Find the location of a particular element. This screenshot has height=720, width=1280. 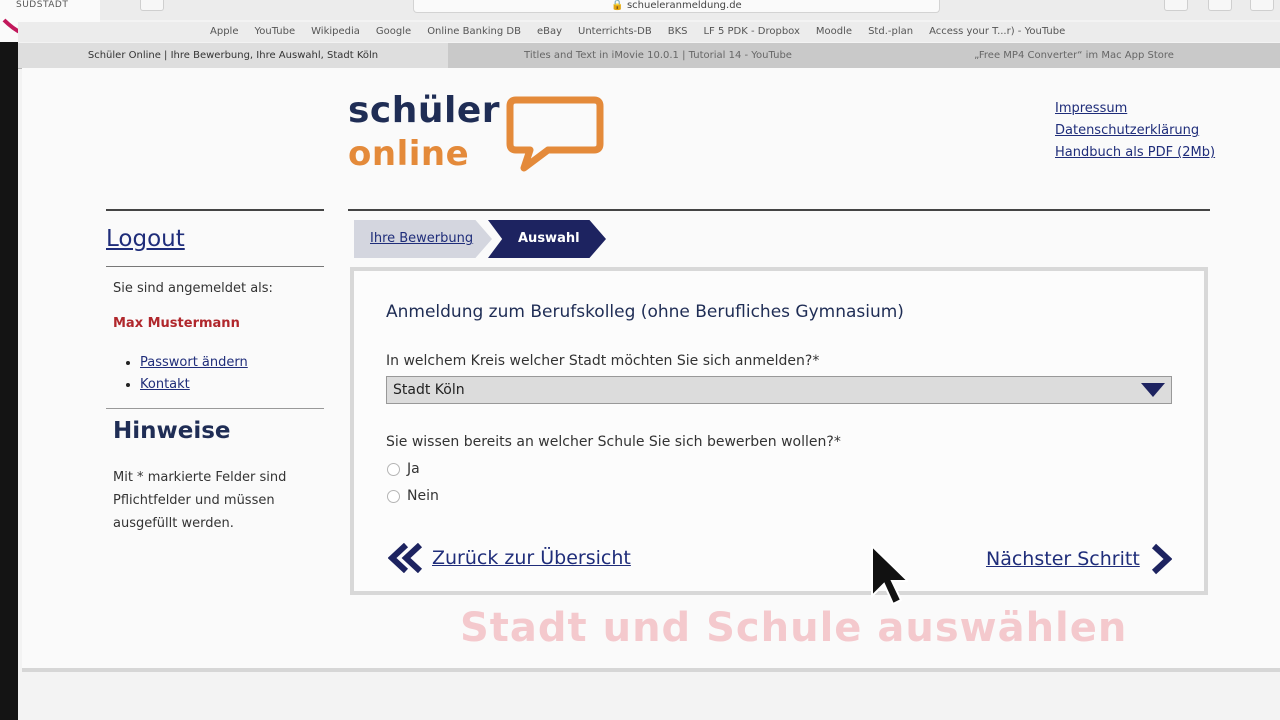

chevron-right-icon is located at coordinates (1161, 559).